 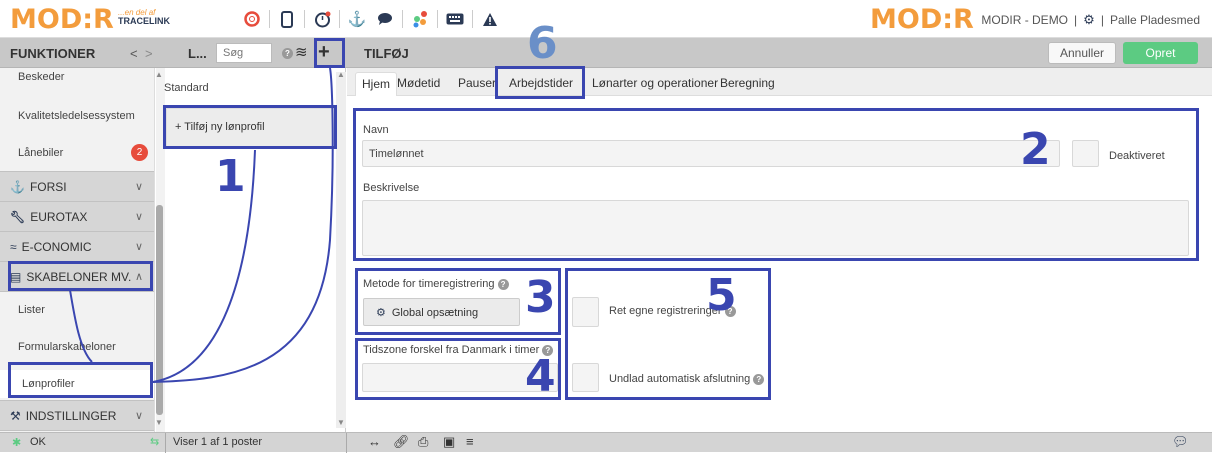 I want to click on annotation-number: 2, so click(x=1035, y=149).